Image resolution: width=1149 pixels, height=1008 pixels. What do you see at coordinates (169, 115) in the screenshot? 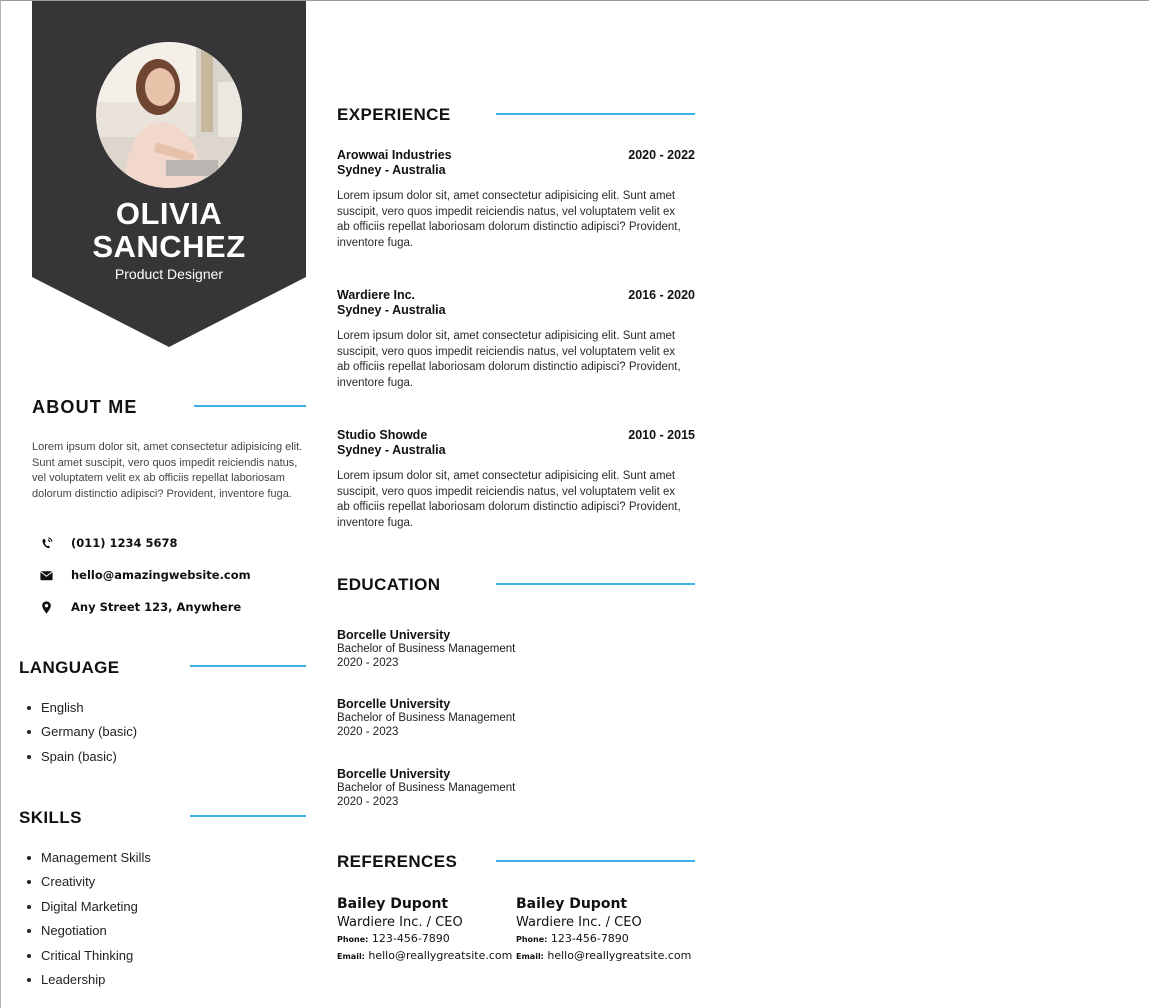
I see `profile-photo` at bounding box center [169, 115].